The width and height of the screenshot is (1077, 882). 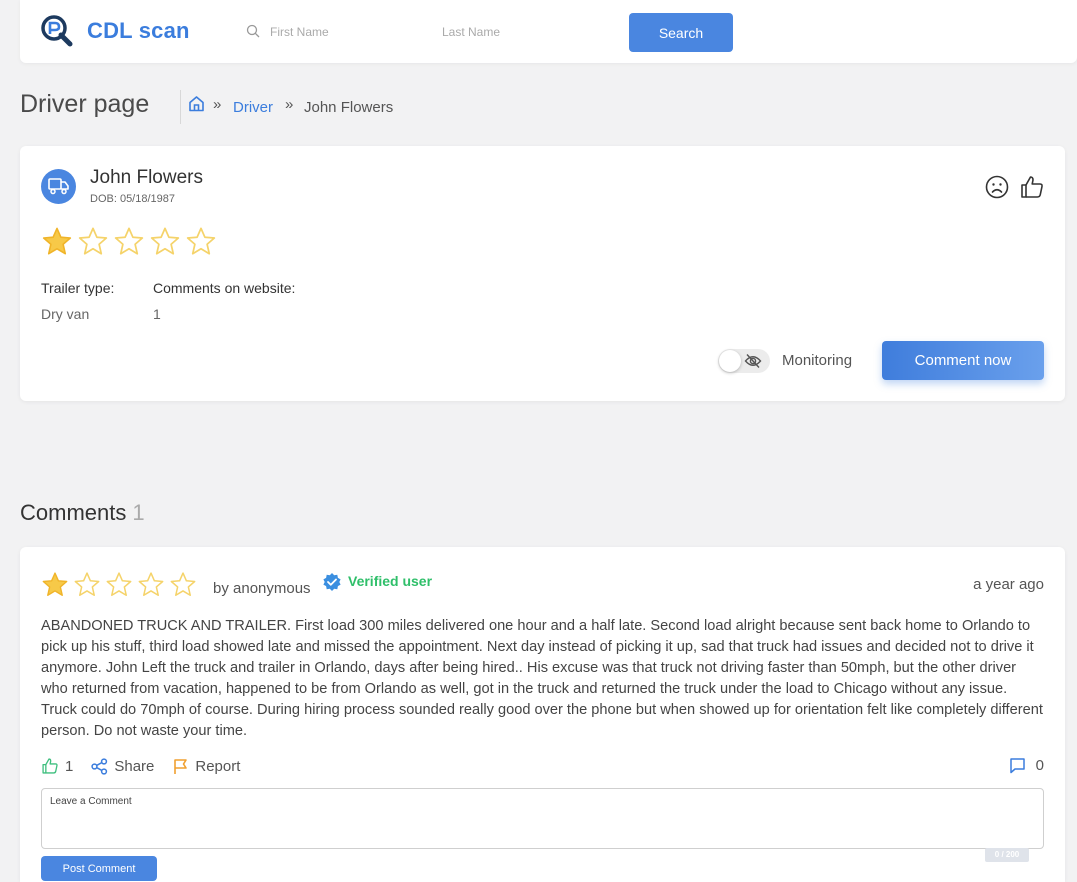 I want to click on comments-on-website-label: Comments on website:, so click(x=224, y=288).